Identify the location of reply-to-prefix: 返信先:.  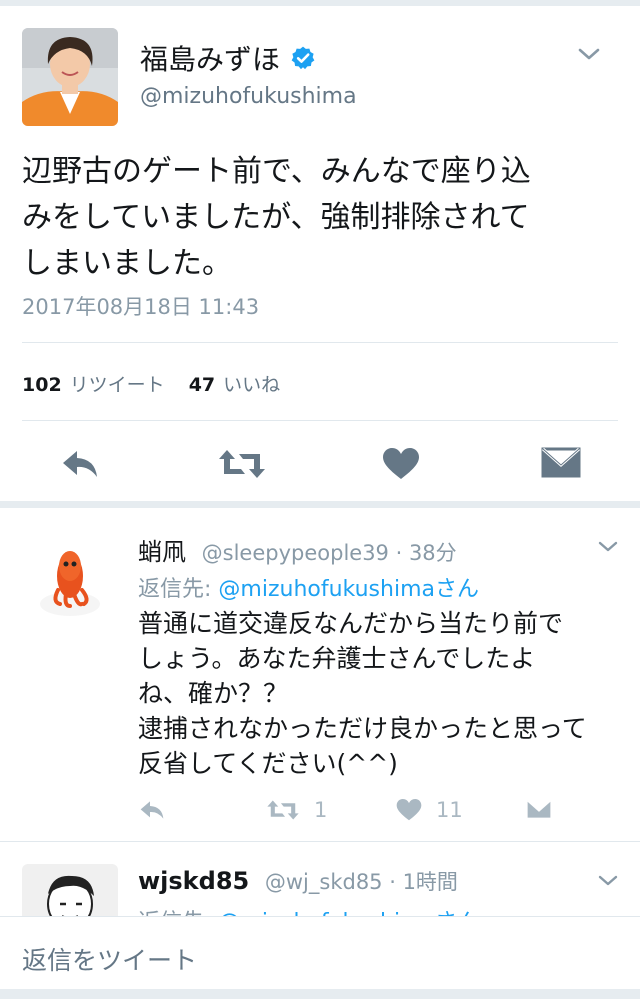
(175, 589).